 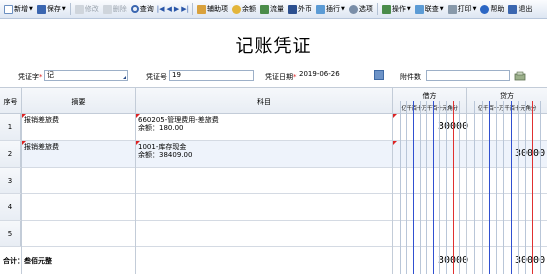 What do you see at coordinates (468, 75) in the screenshot?
I see `attach-count-field` at bounding box center [468, 75].